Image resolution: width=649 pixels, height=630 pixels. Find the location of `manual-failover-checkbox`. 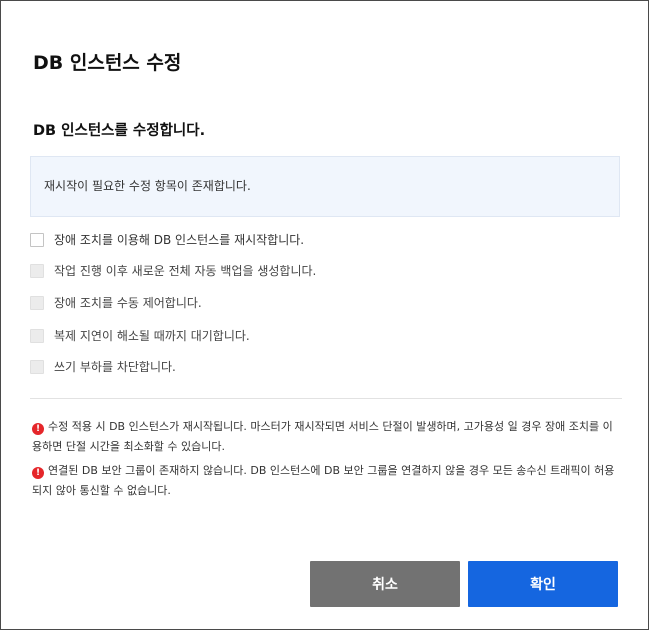

manual-failover-checkbox is located at coordinates (37, 303).